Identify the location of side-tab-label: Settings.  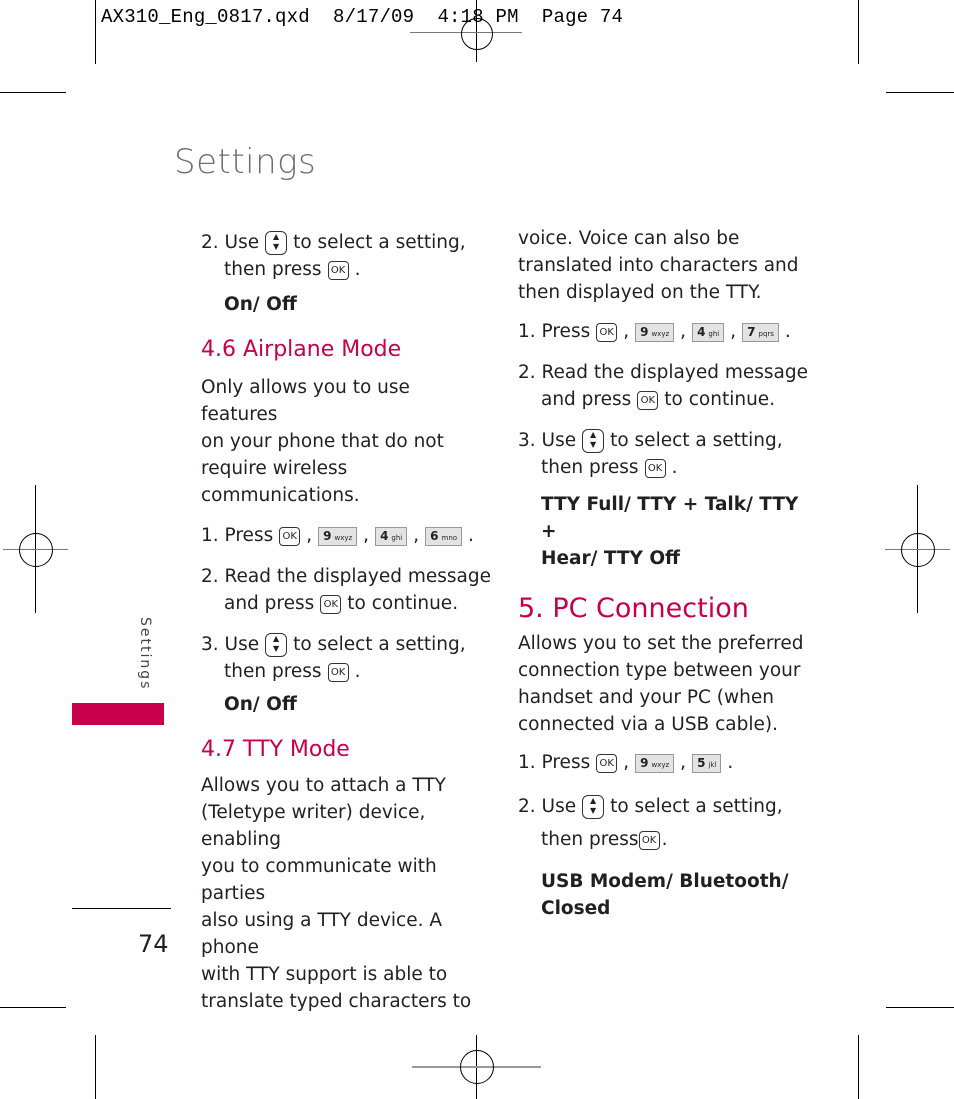
(145, 654).